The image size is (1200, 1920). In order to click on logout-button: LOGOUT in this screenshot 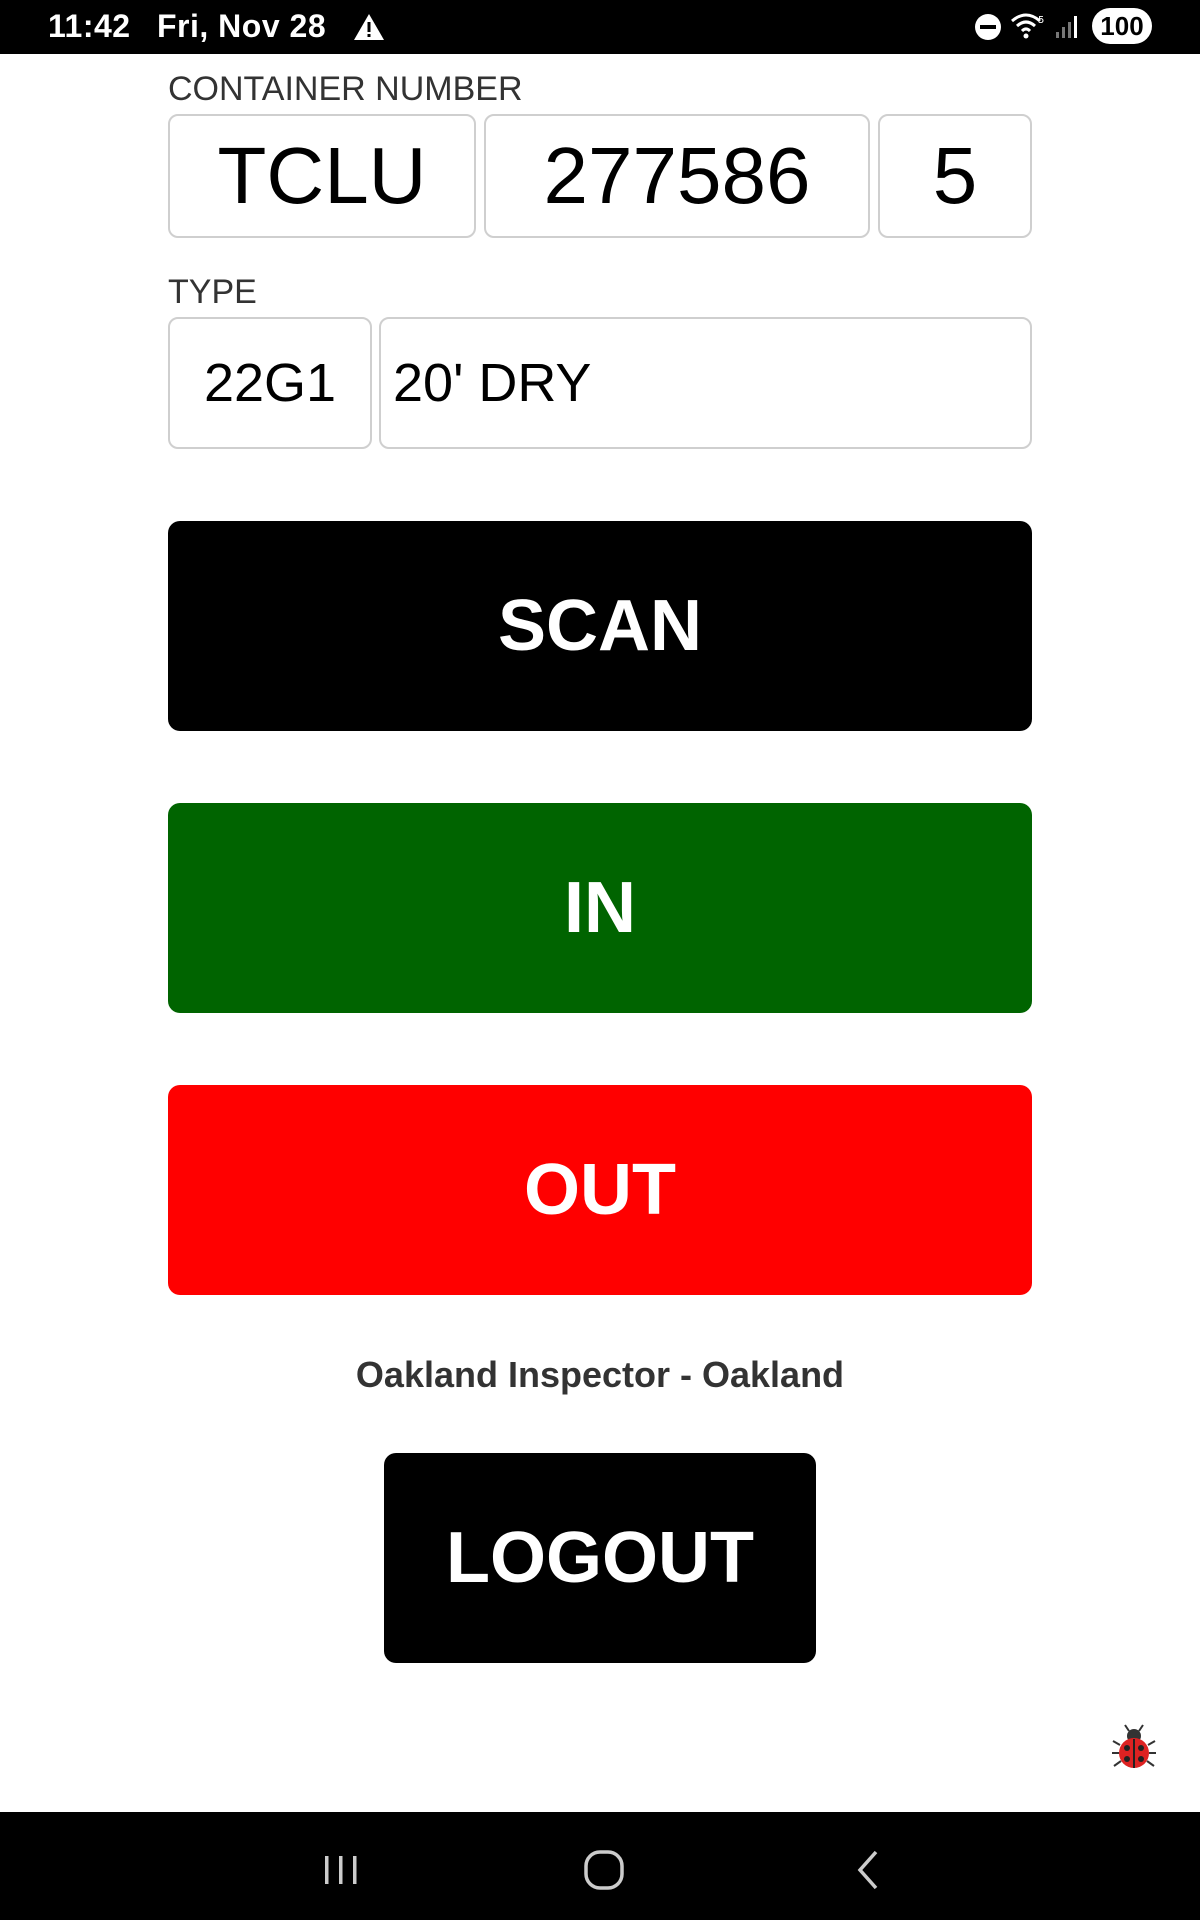, I will do `click(600, 1558)`.